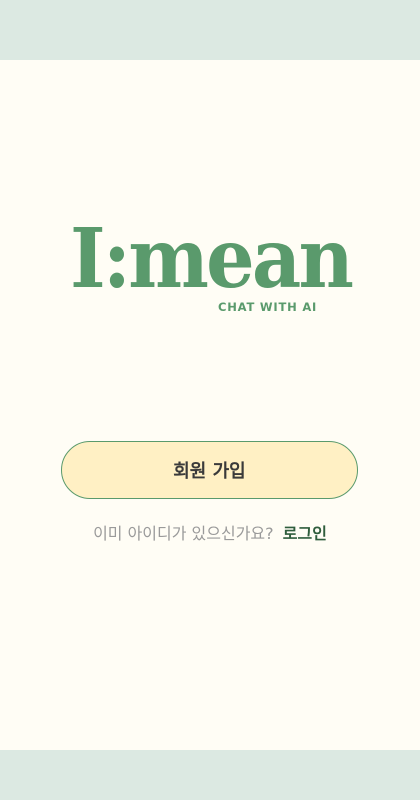 This screenshot has width=420, height=800. What do you see at coordinates (183, 533) in the screenshot?
I see `login-prompt: 이미 아이디가 있으신가요?` at bounding box center [183, 533].